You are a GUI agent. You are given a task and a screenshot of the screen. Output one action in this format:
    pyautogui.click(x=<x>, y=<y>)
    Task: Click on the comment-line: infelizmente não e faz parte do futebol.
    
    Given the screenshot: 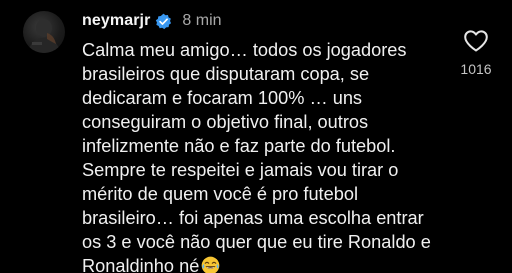 What is the action you would take?
    pyautogui.click(x=239, y=146)
    